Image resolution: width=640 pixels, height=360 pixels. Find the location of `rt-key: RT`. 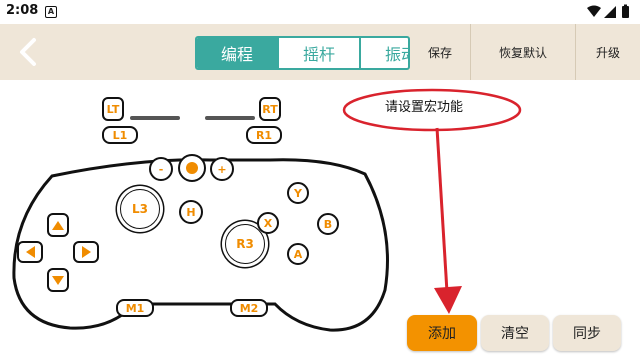

rt-key: RT is located at coordinates (270, 109).